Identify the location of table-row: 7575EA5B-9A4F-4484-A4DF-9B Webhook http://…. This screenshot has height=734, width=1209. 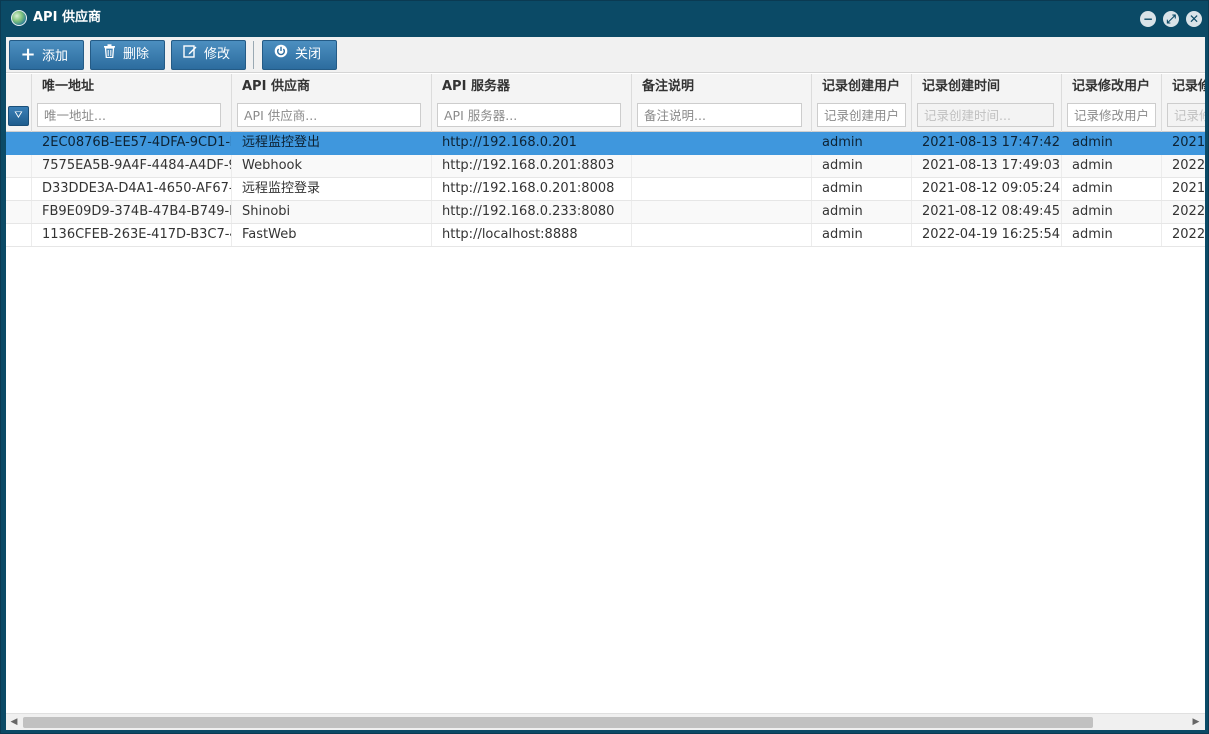
(605, 166).